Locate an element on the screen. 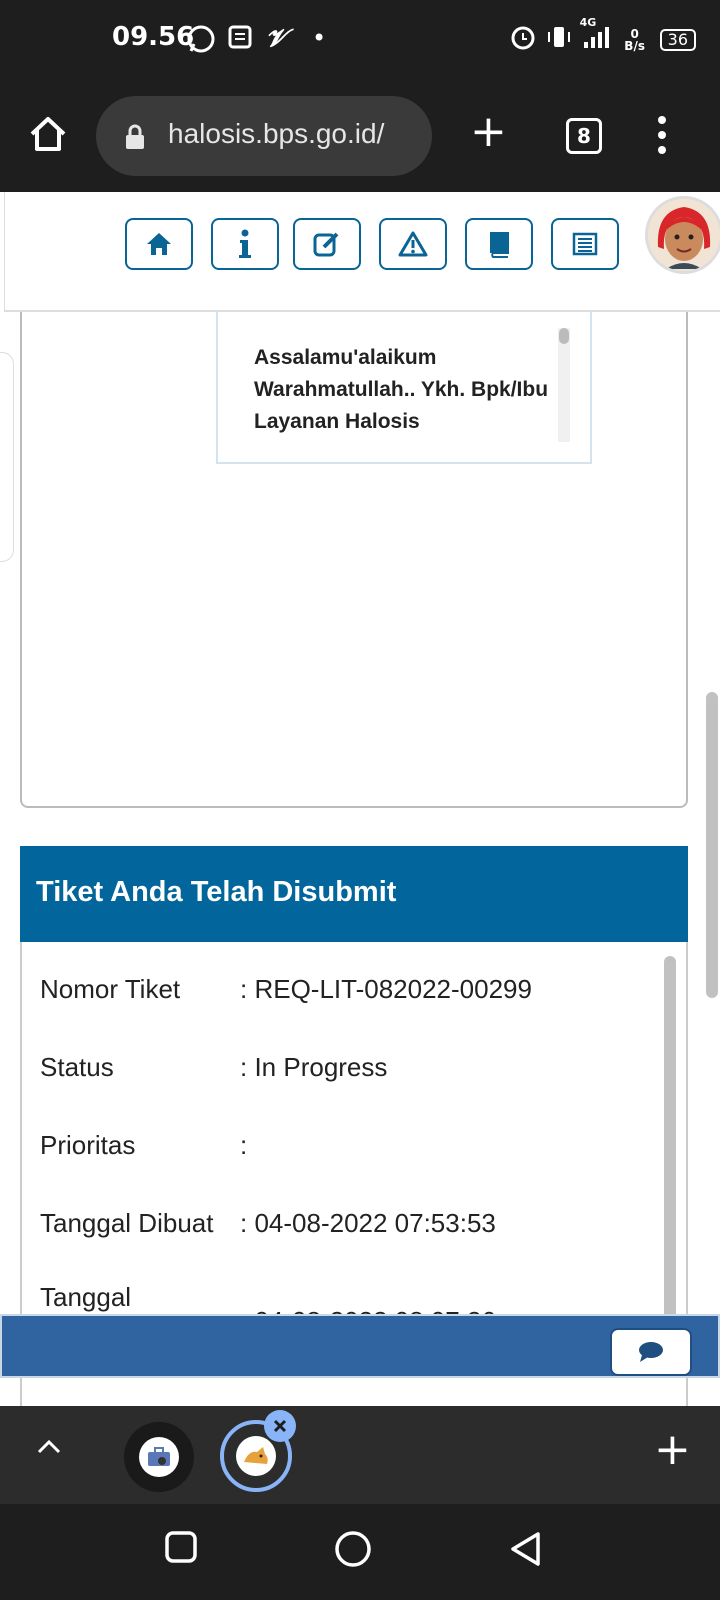 This screenshot has height=1600, width=720. chat-bubble-icon is located at coordinates (651, 1352).